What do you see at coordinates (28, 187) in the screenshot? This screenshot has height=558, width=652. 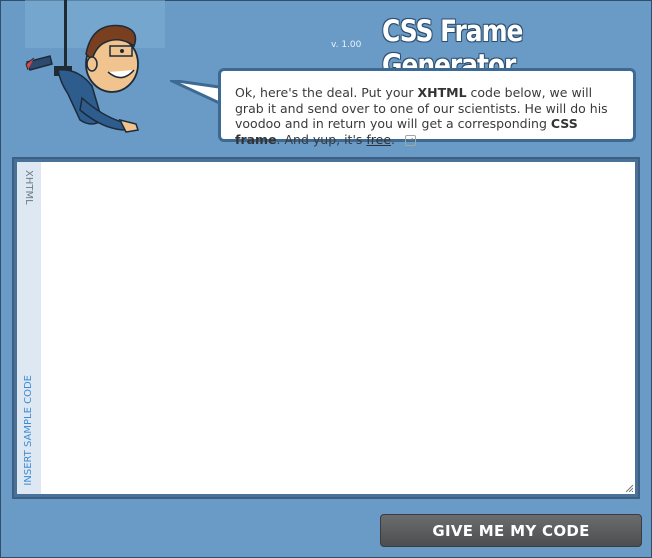 I see `xhtml-label: XHTML` at bounding box center [28, 187].